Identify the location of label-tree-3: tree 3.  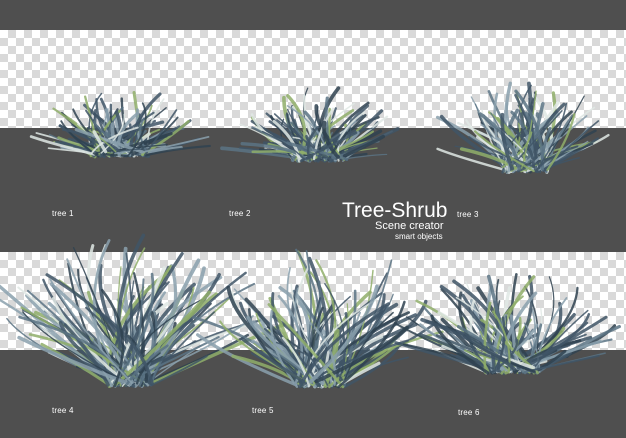
(468, 214).